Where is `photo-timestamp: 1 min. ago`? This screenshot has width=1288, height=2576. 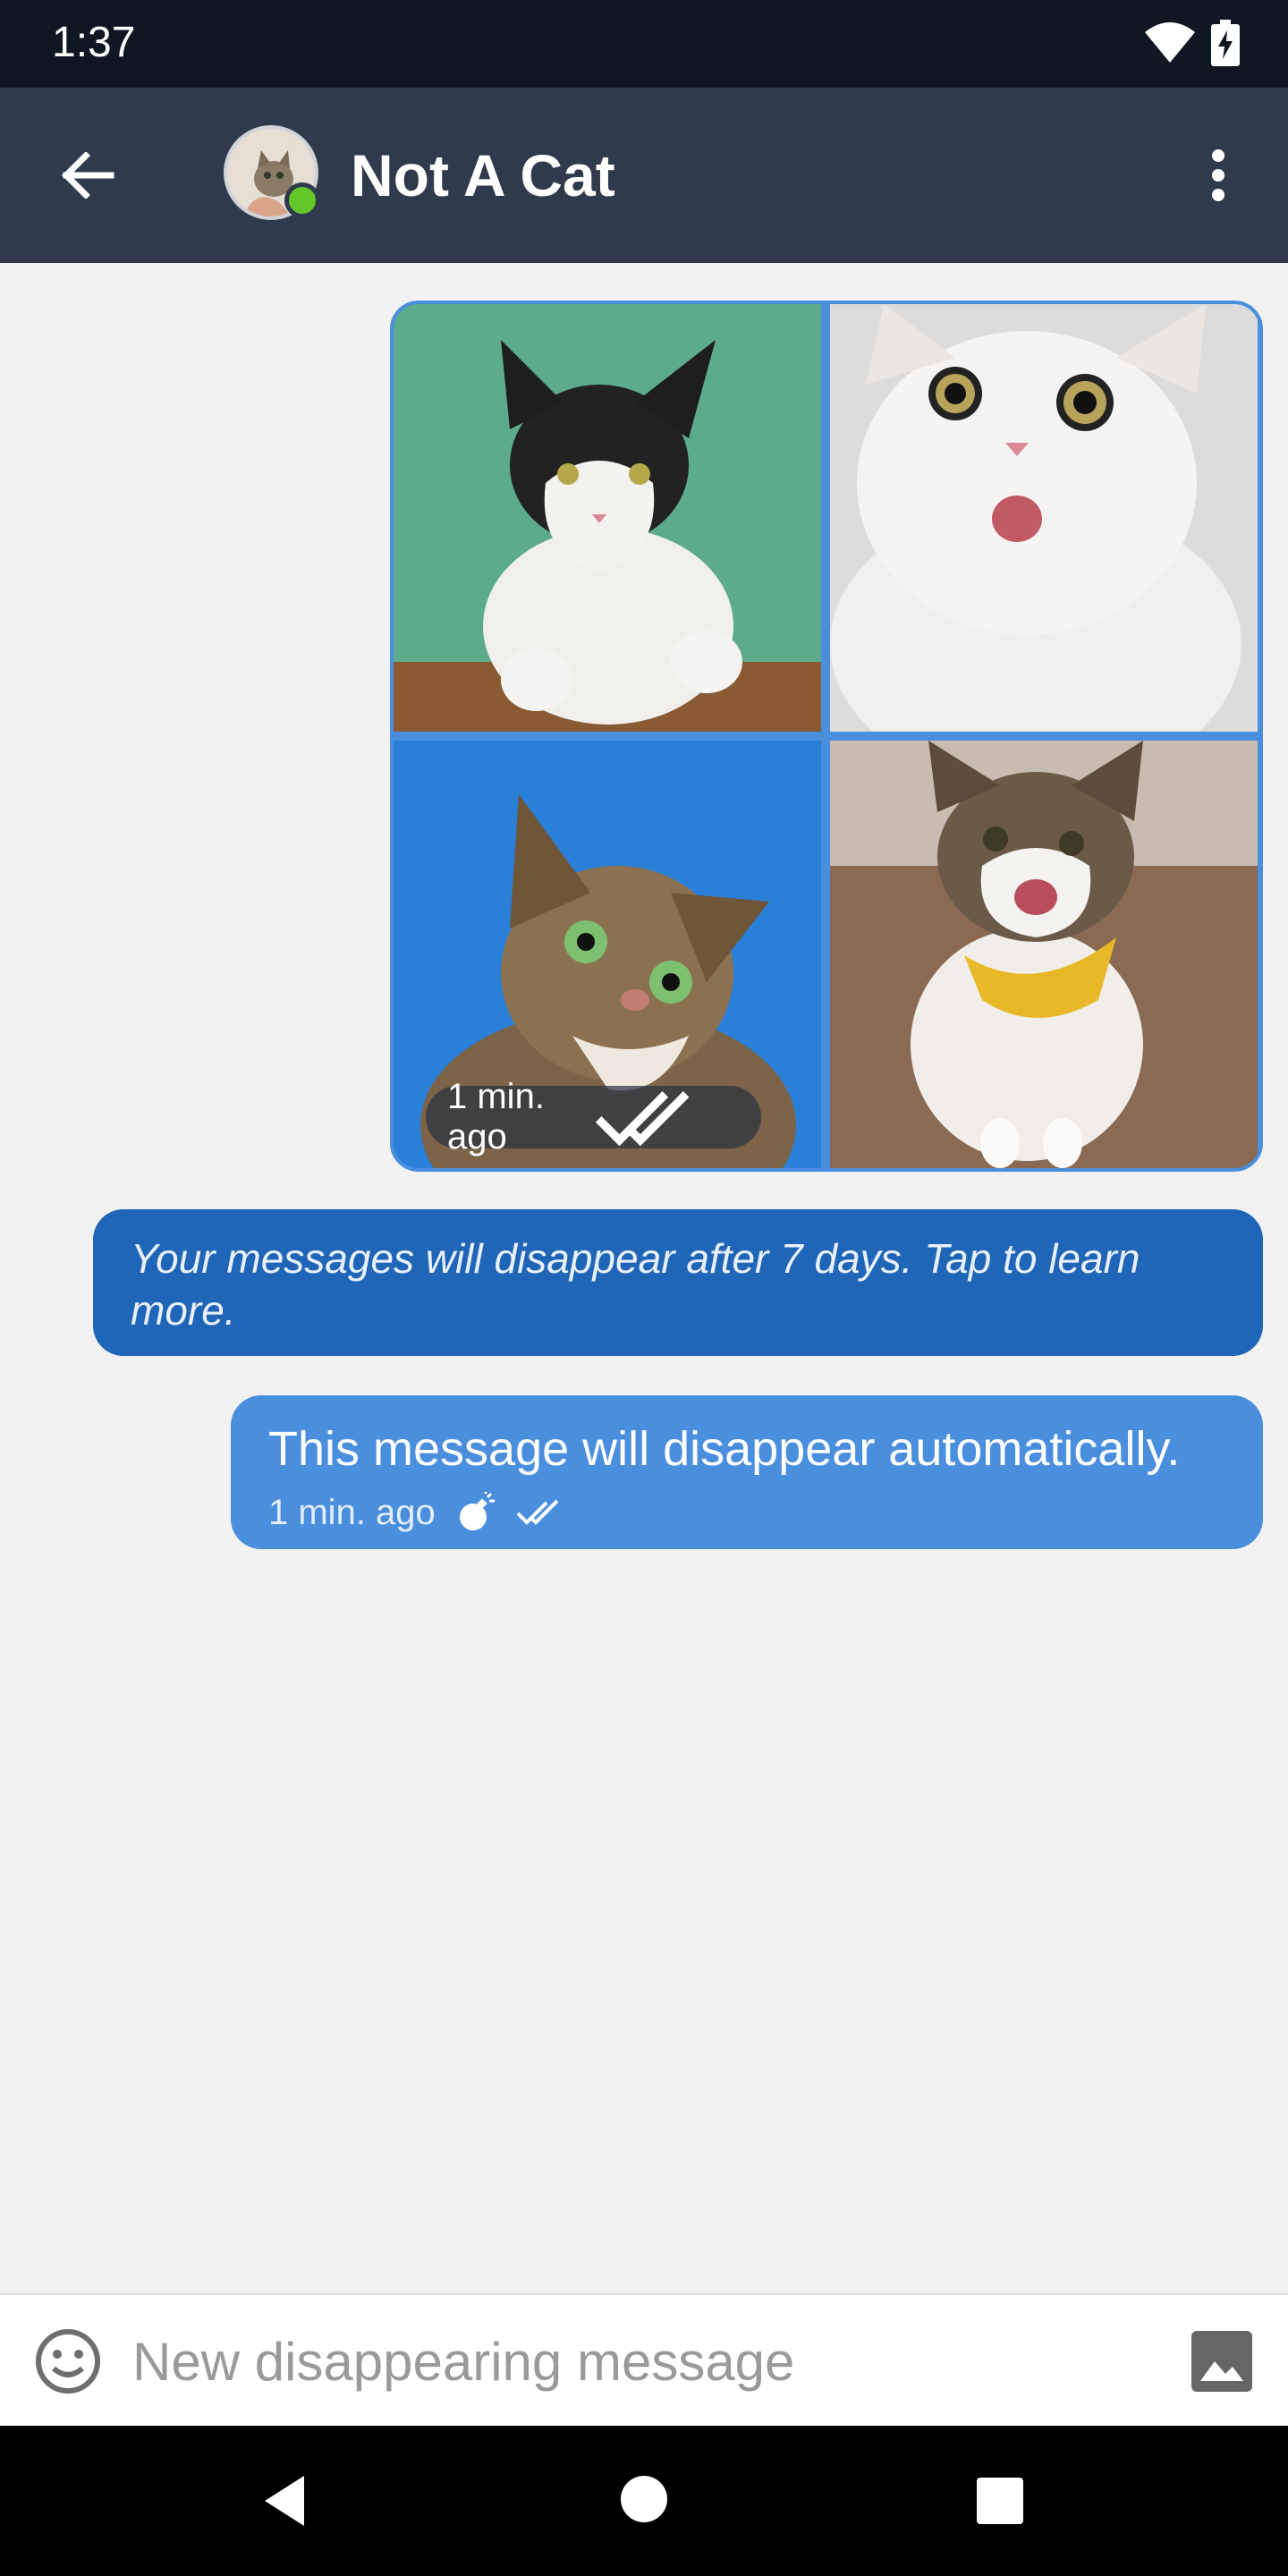 photo-timestamp: 1 min. ago is located at coordinates (496, 1117).